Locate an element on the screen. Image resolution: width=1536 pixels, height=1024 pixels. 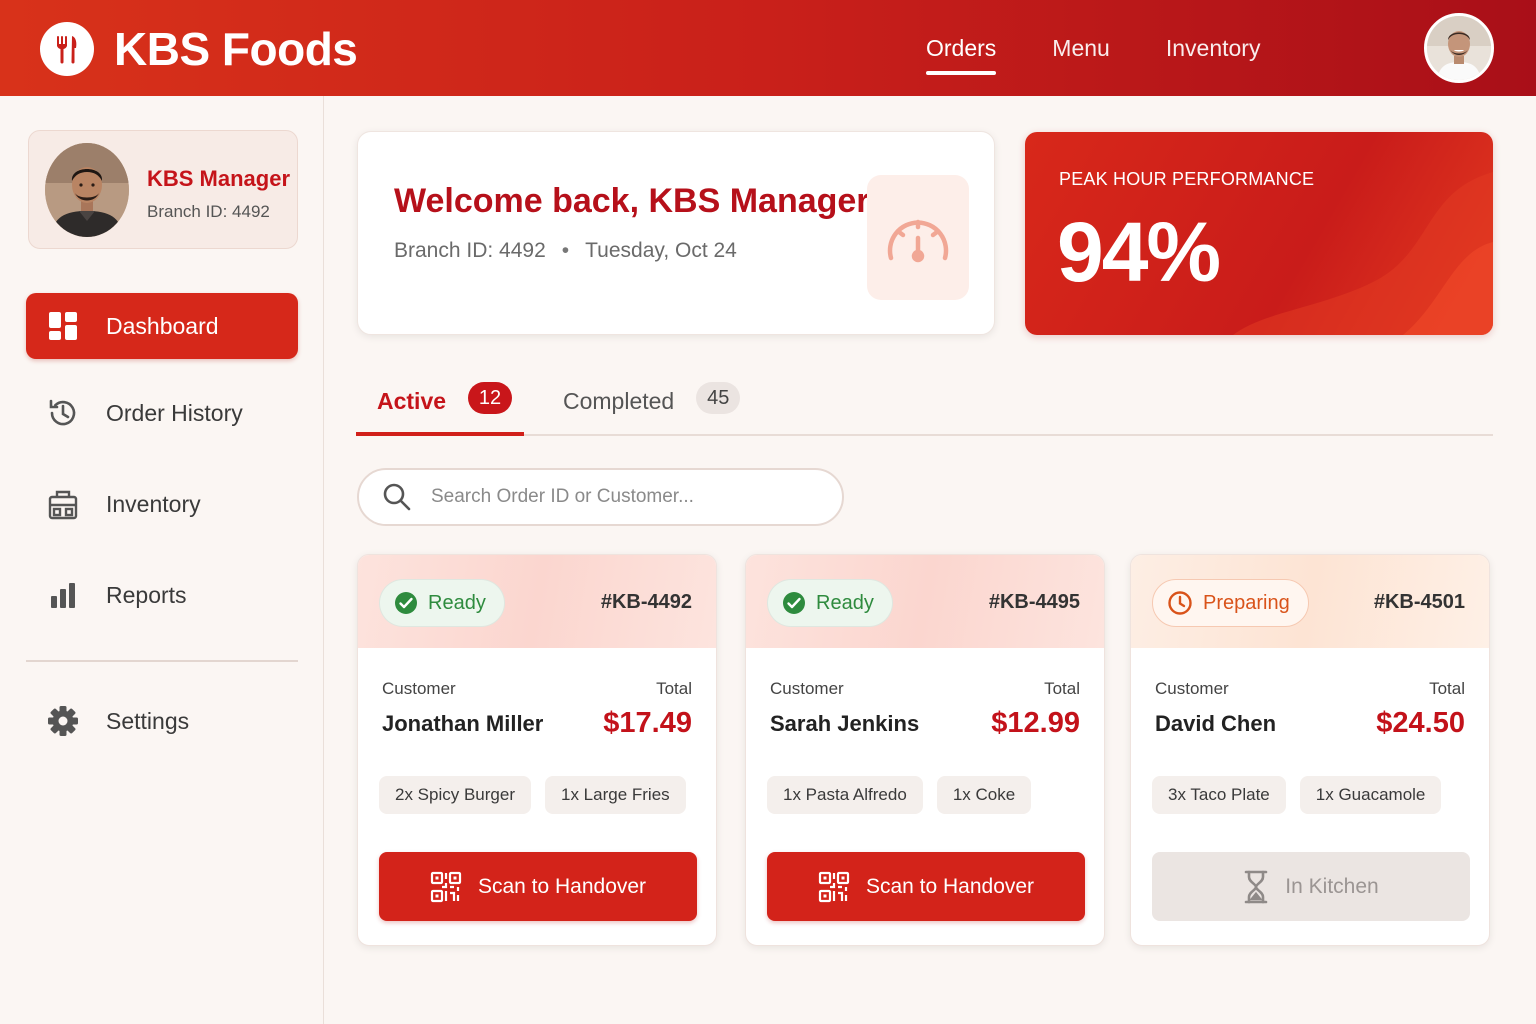
order-total: $24.50 is located at coordinates (1420, 723).